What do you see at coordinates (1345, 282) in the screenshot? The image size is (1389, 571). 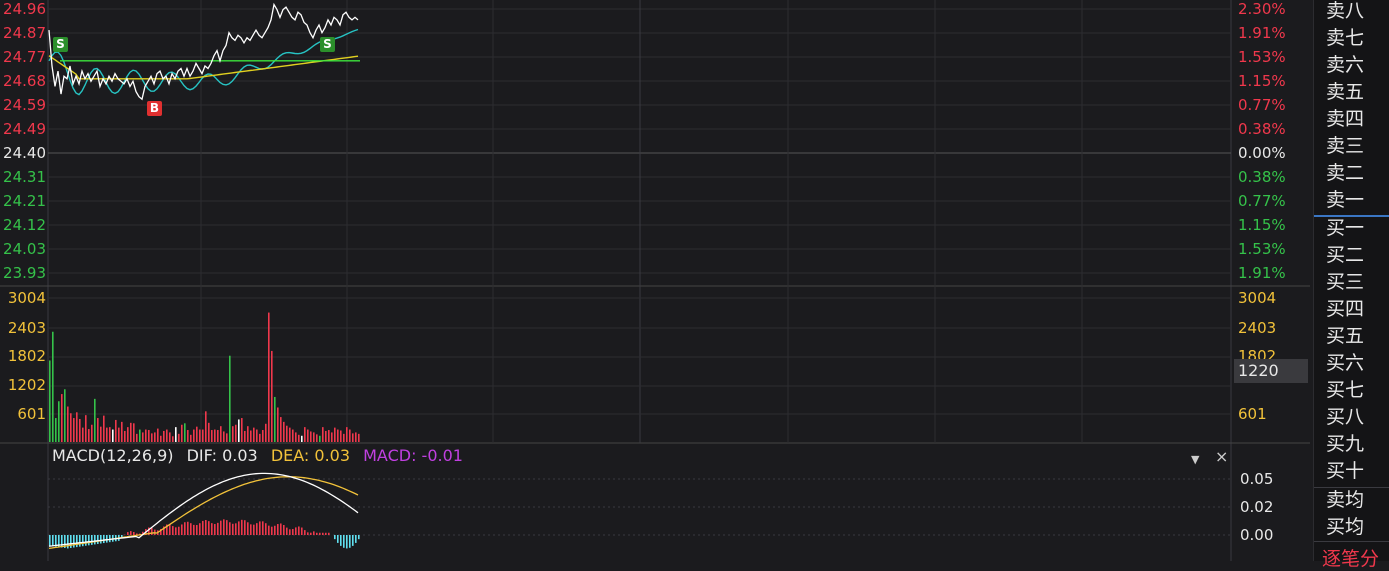 I see `order-buy-level: 买三` at bounding box center [1345, 282].